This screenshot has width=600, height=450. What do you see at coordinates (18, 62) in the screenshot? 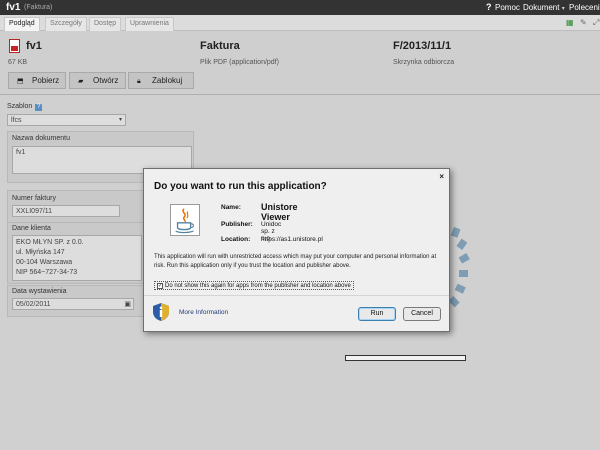
I see `document-size: 67 KB` at bounding box center [18, 62].